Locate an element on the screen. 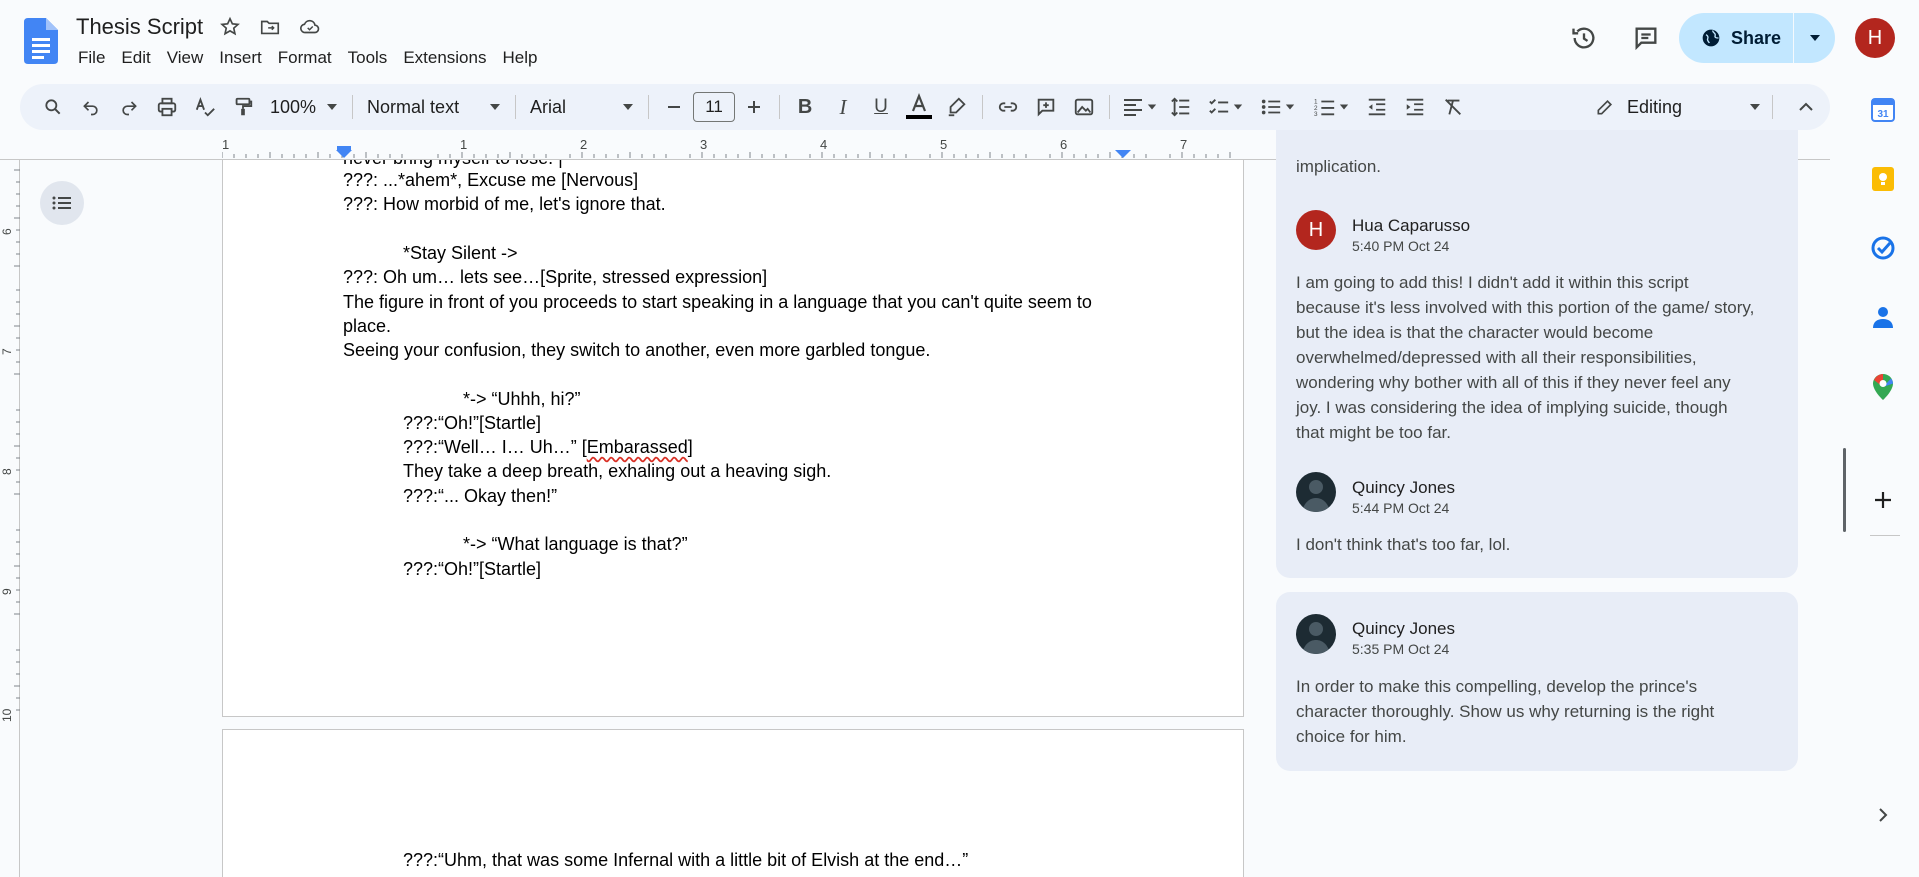 The width and height of the screenshot is (1919, 877). line-spacing-icon is located at coordinates (1181, 107).